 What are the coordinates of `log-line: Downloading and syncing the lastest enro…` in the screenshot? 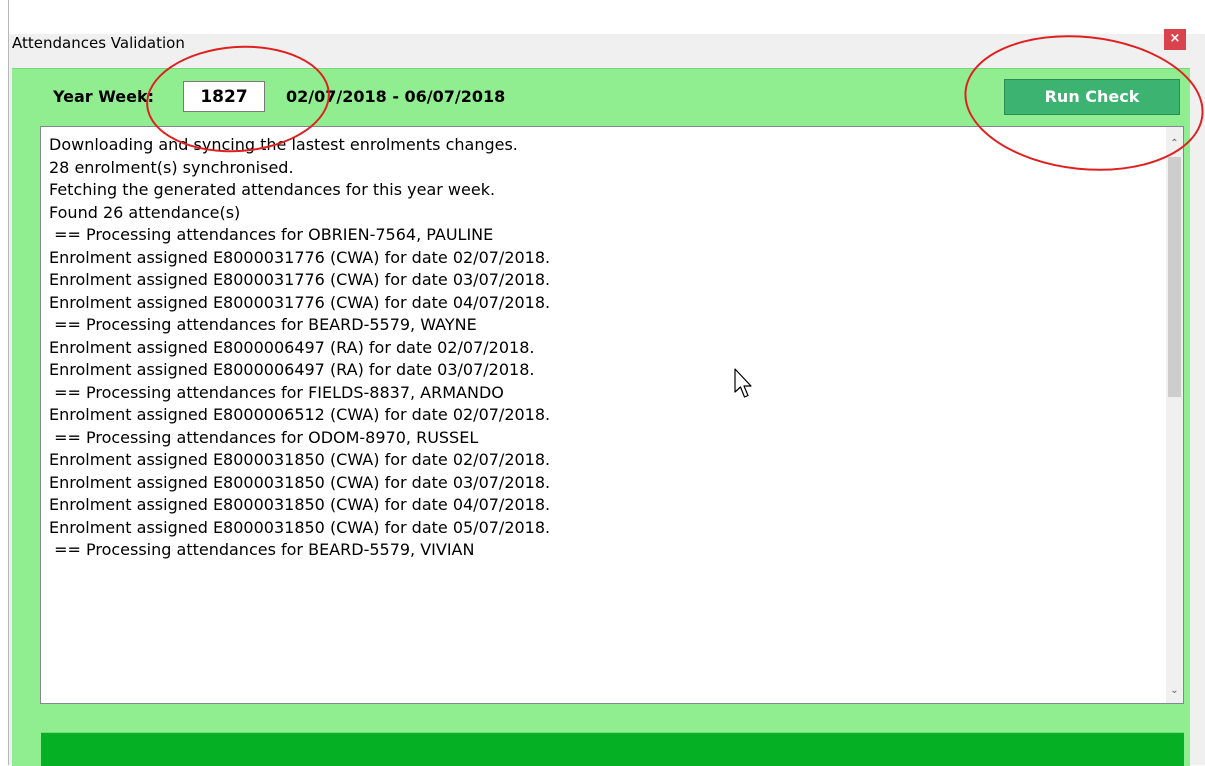 It's located at (283, 144).